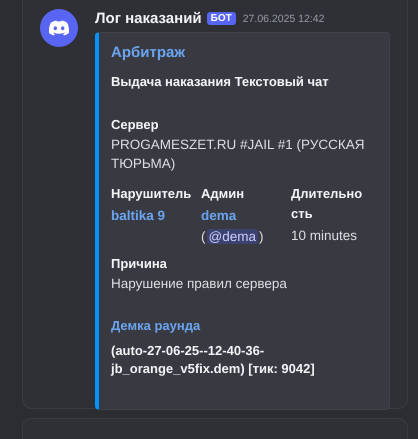 The width and height of the screenshot is (418, 439). I want to click on field-value: (auto-27-06-25--12-40-36-jb_orange_v5fix.dem) [тик: 9042], so click(213, 360).